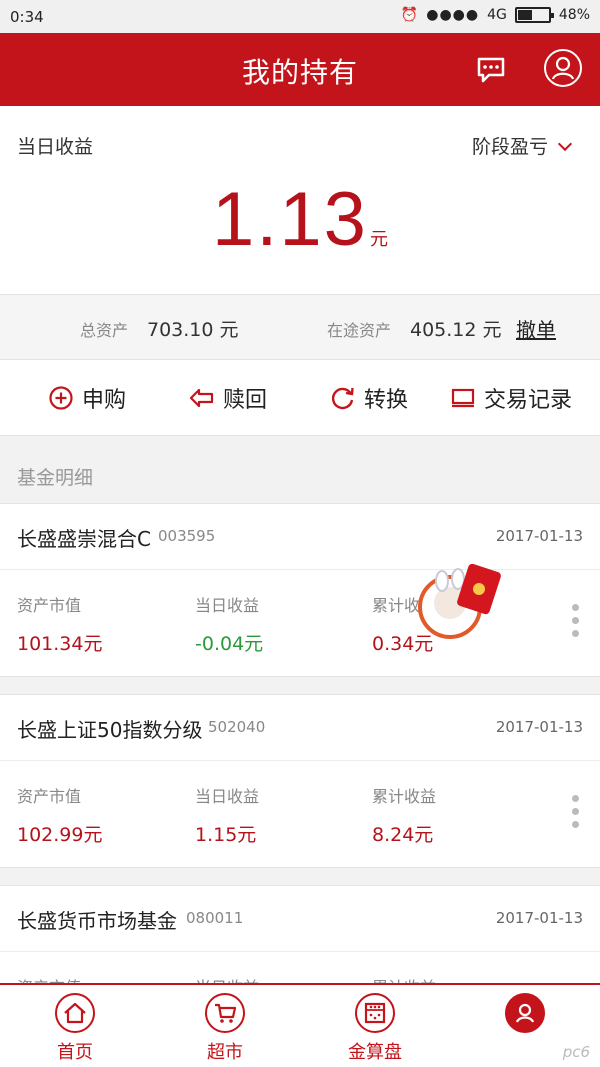 This screenshot has width=600, height=1067. Describe the element at coordinates (528, 400) in the screenshot. I see `trade-records-label: 交易记录` at that location.